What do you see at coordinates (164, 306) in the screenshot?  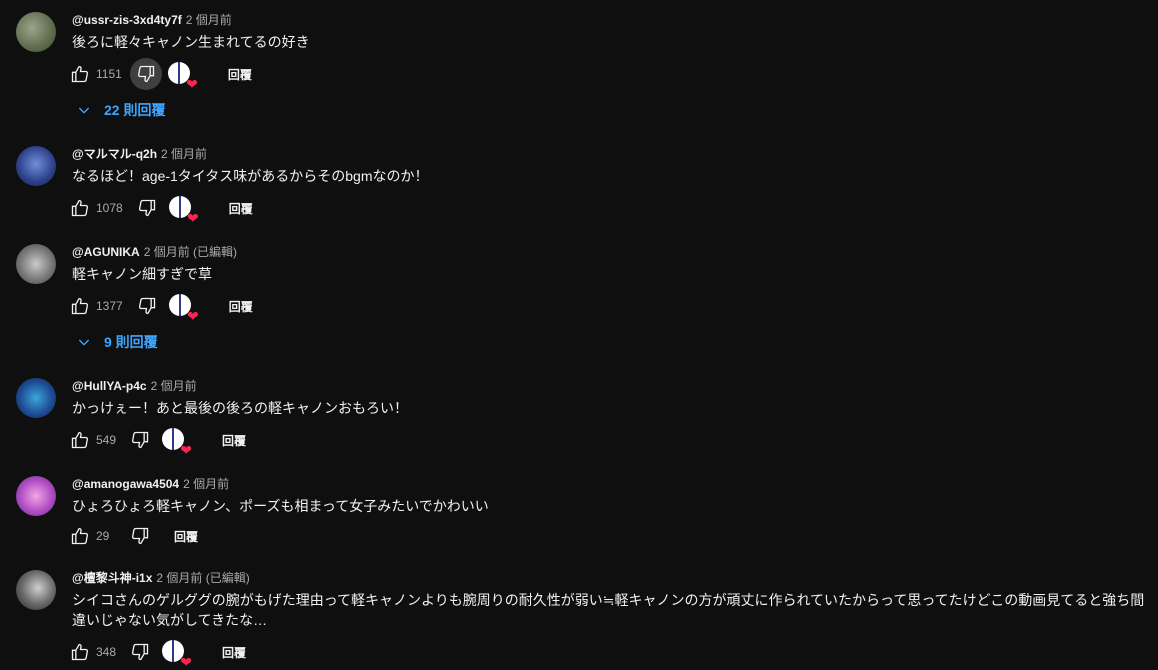 I see `comment-actions: 1377 ❤ 回覆` at bounding box center [164, 306].